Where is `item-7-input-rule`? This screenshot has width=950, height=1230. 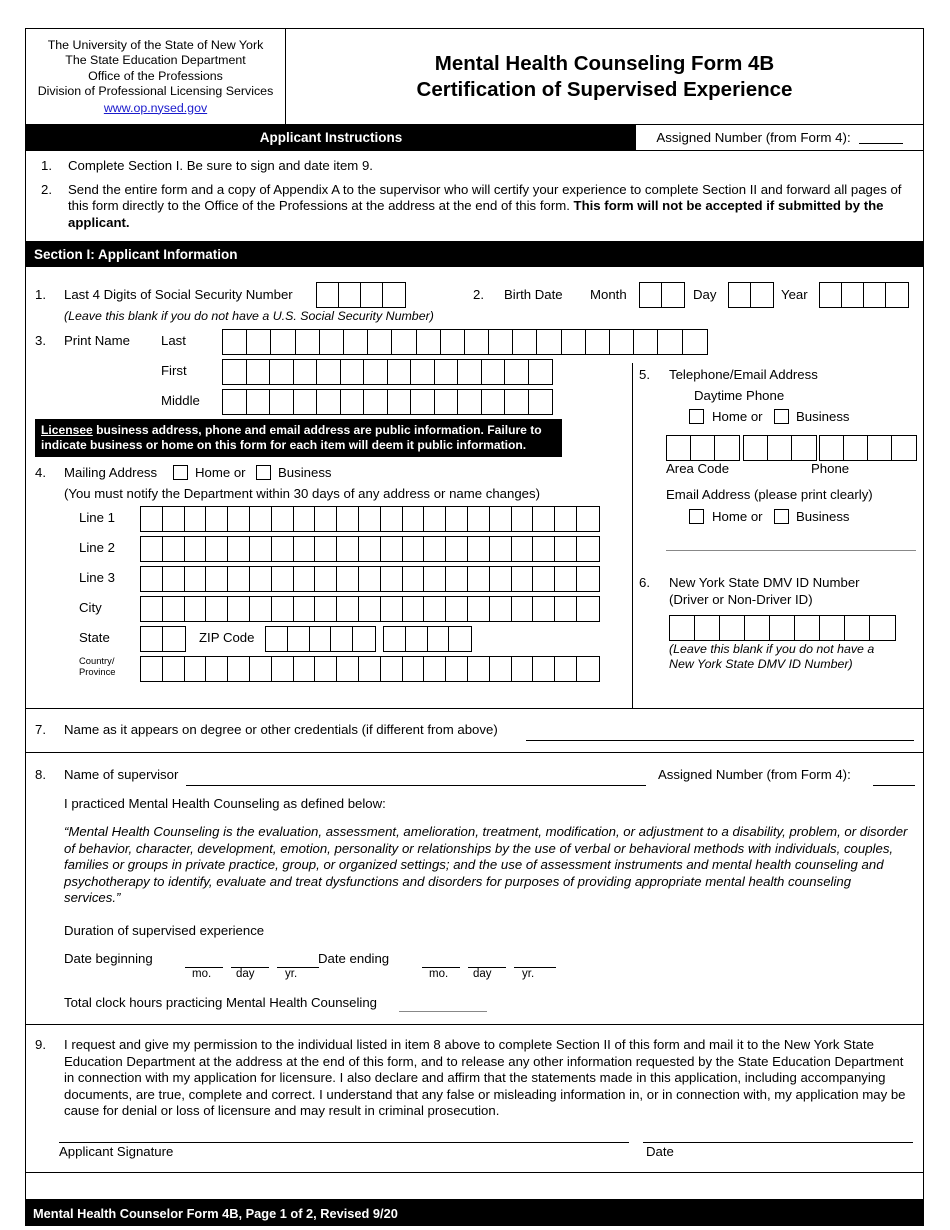
item-7-input-rule is located at coordinates (720, 740).